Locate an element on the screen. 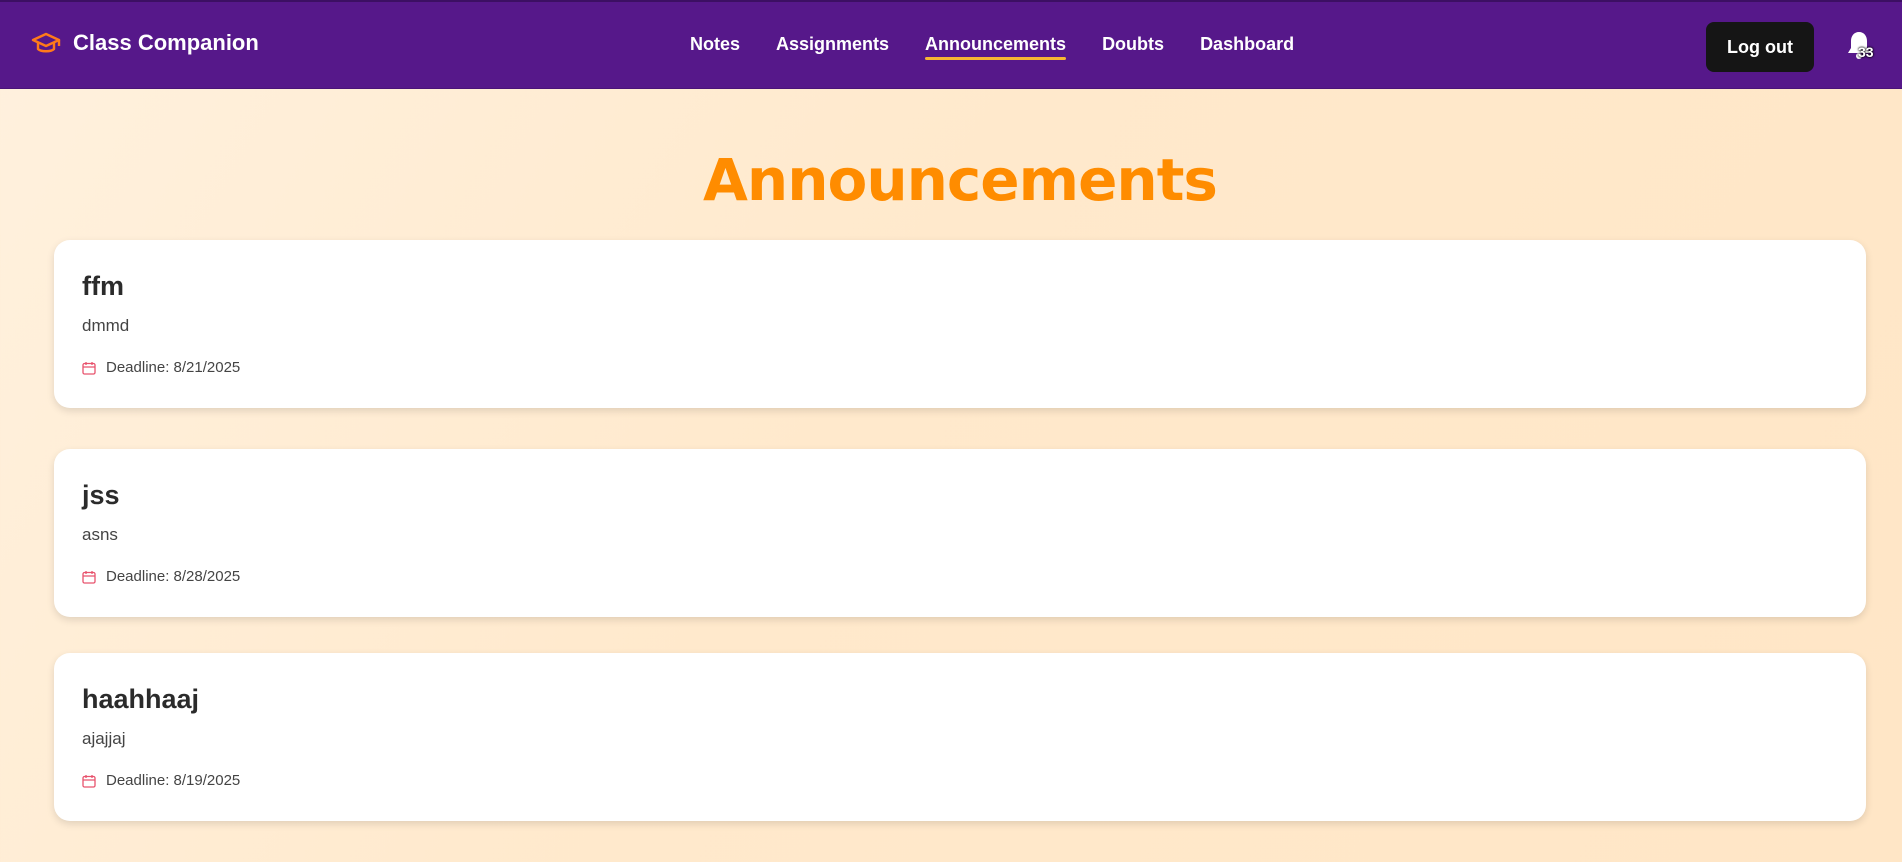 This screenshot has width=1902, height=862. announcement-body: ajajjaj is located at coordinates (104, 738).